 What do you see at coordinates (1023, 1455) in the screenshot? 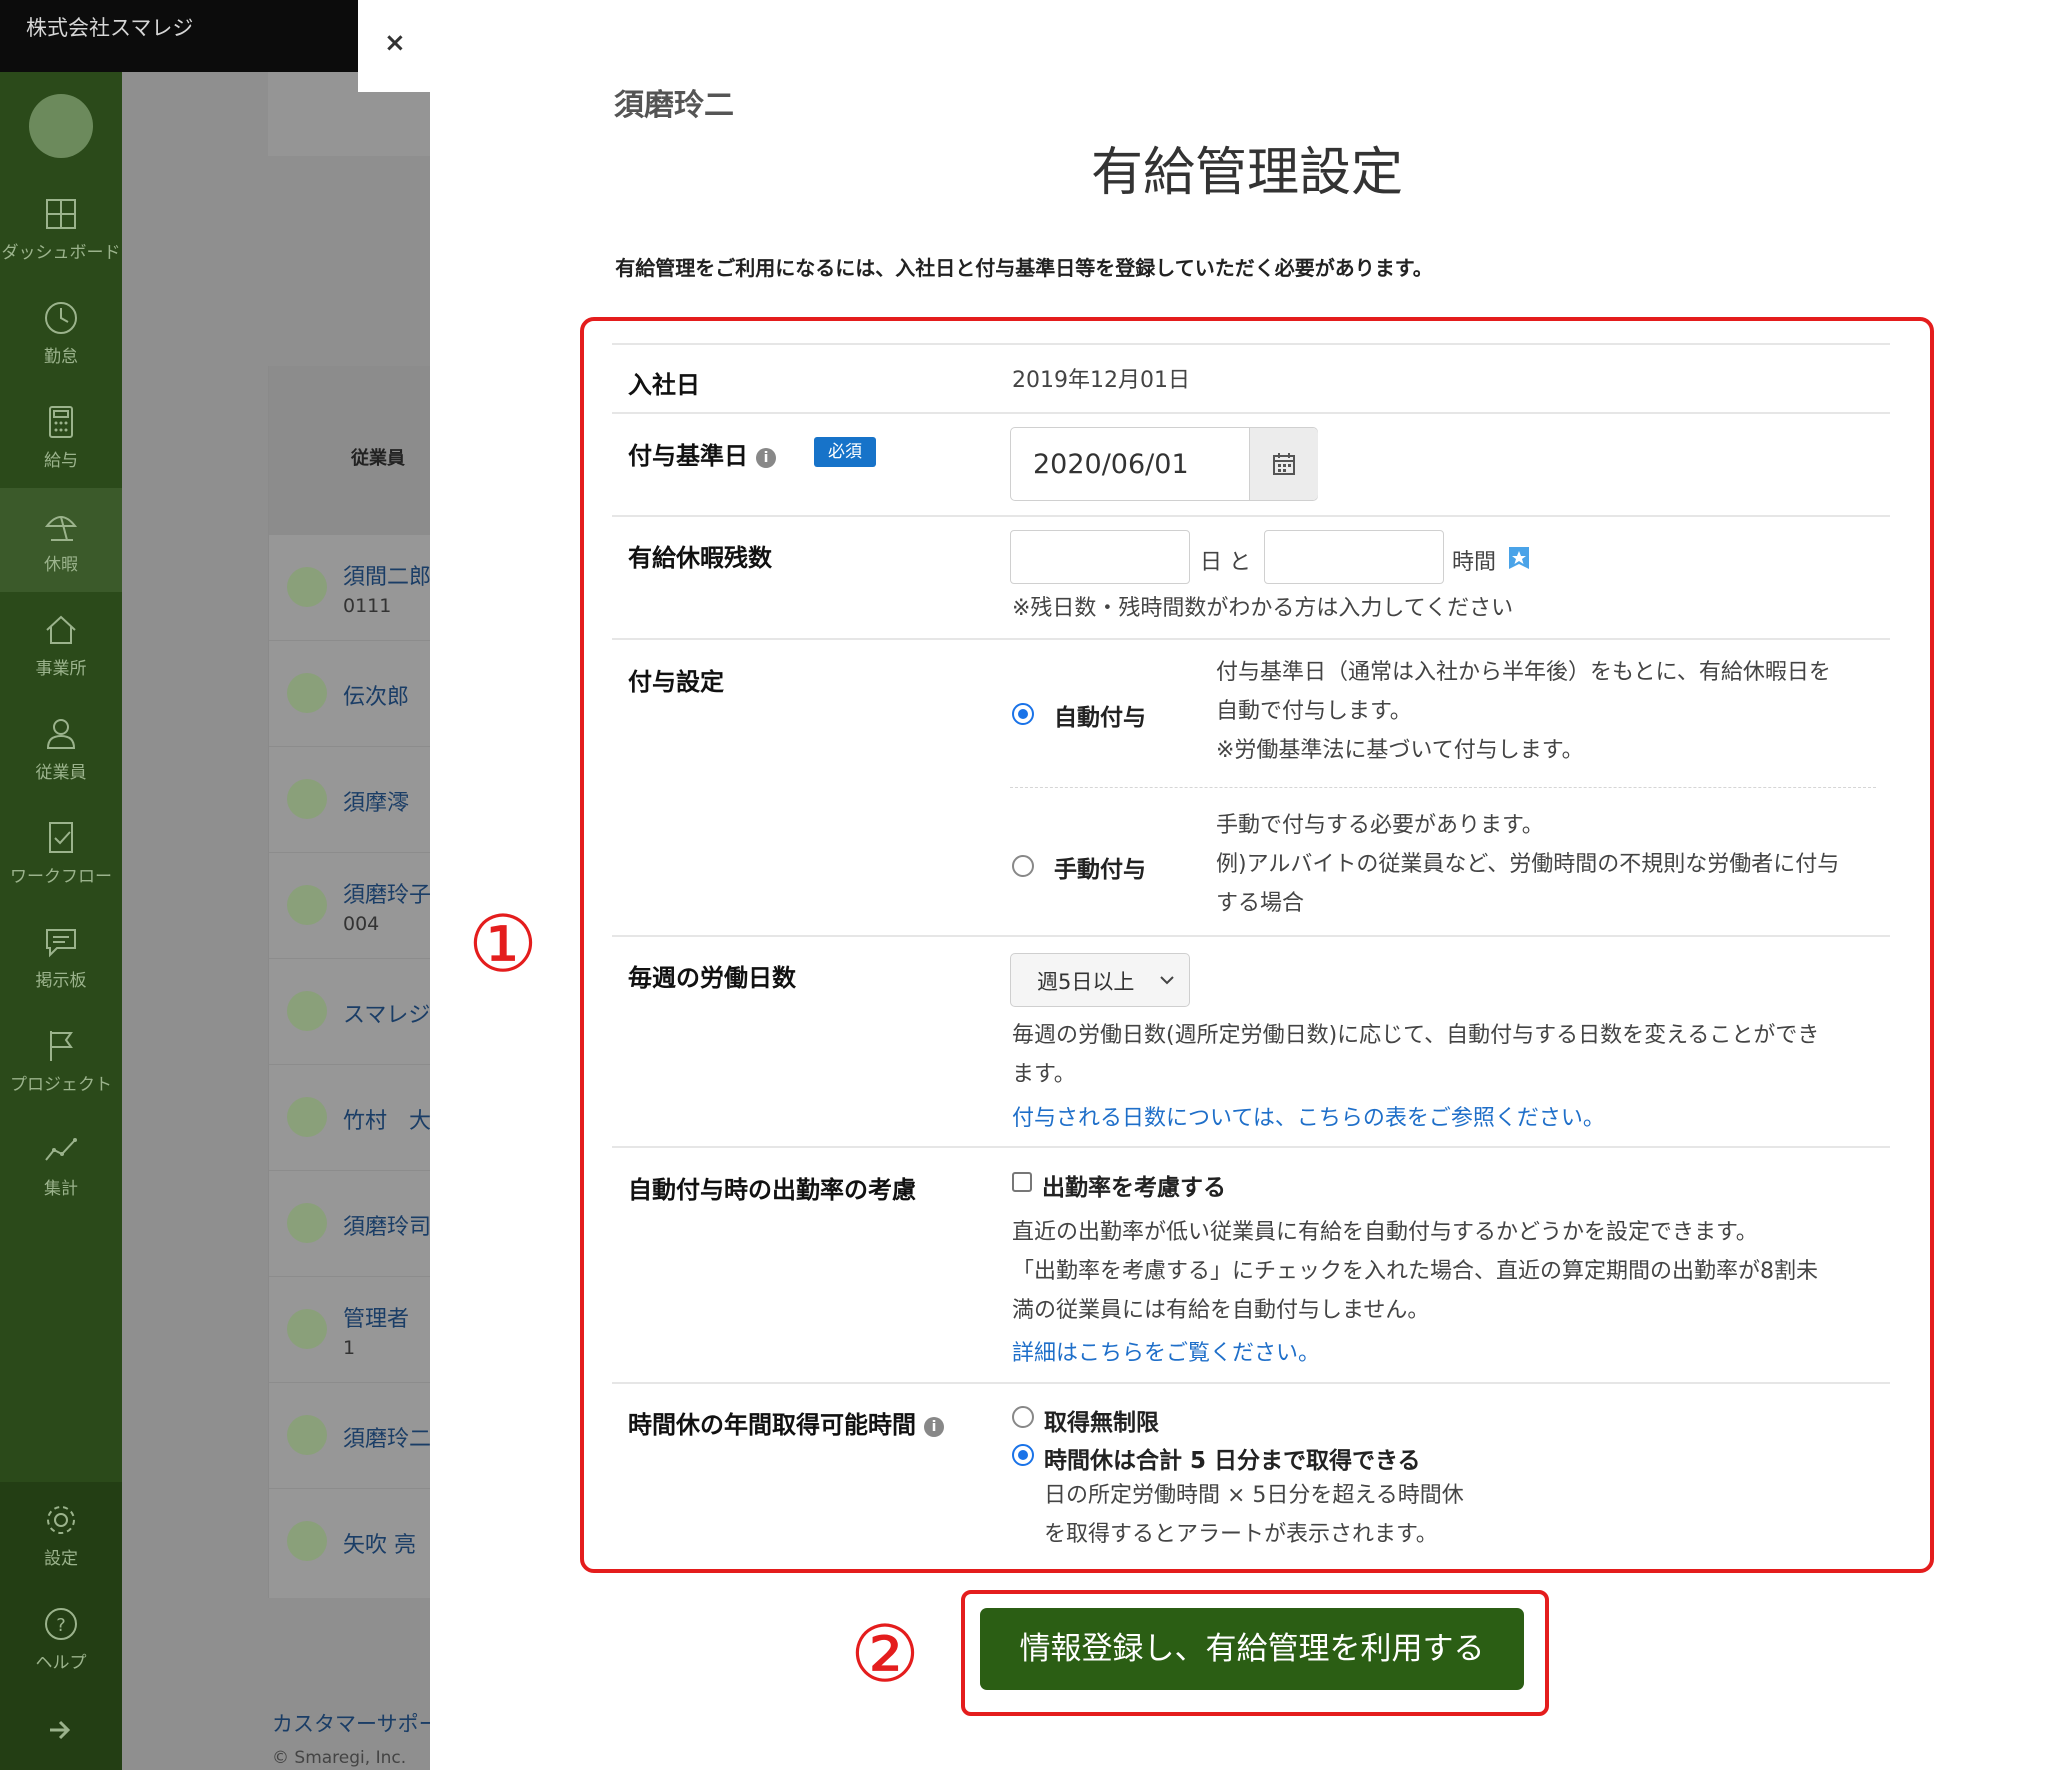
I see `limited-radio` at bounding box center [1023, 1455].